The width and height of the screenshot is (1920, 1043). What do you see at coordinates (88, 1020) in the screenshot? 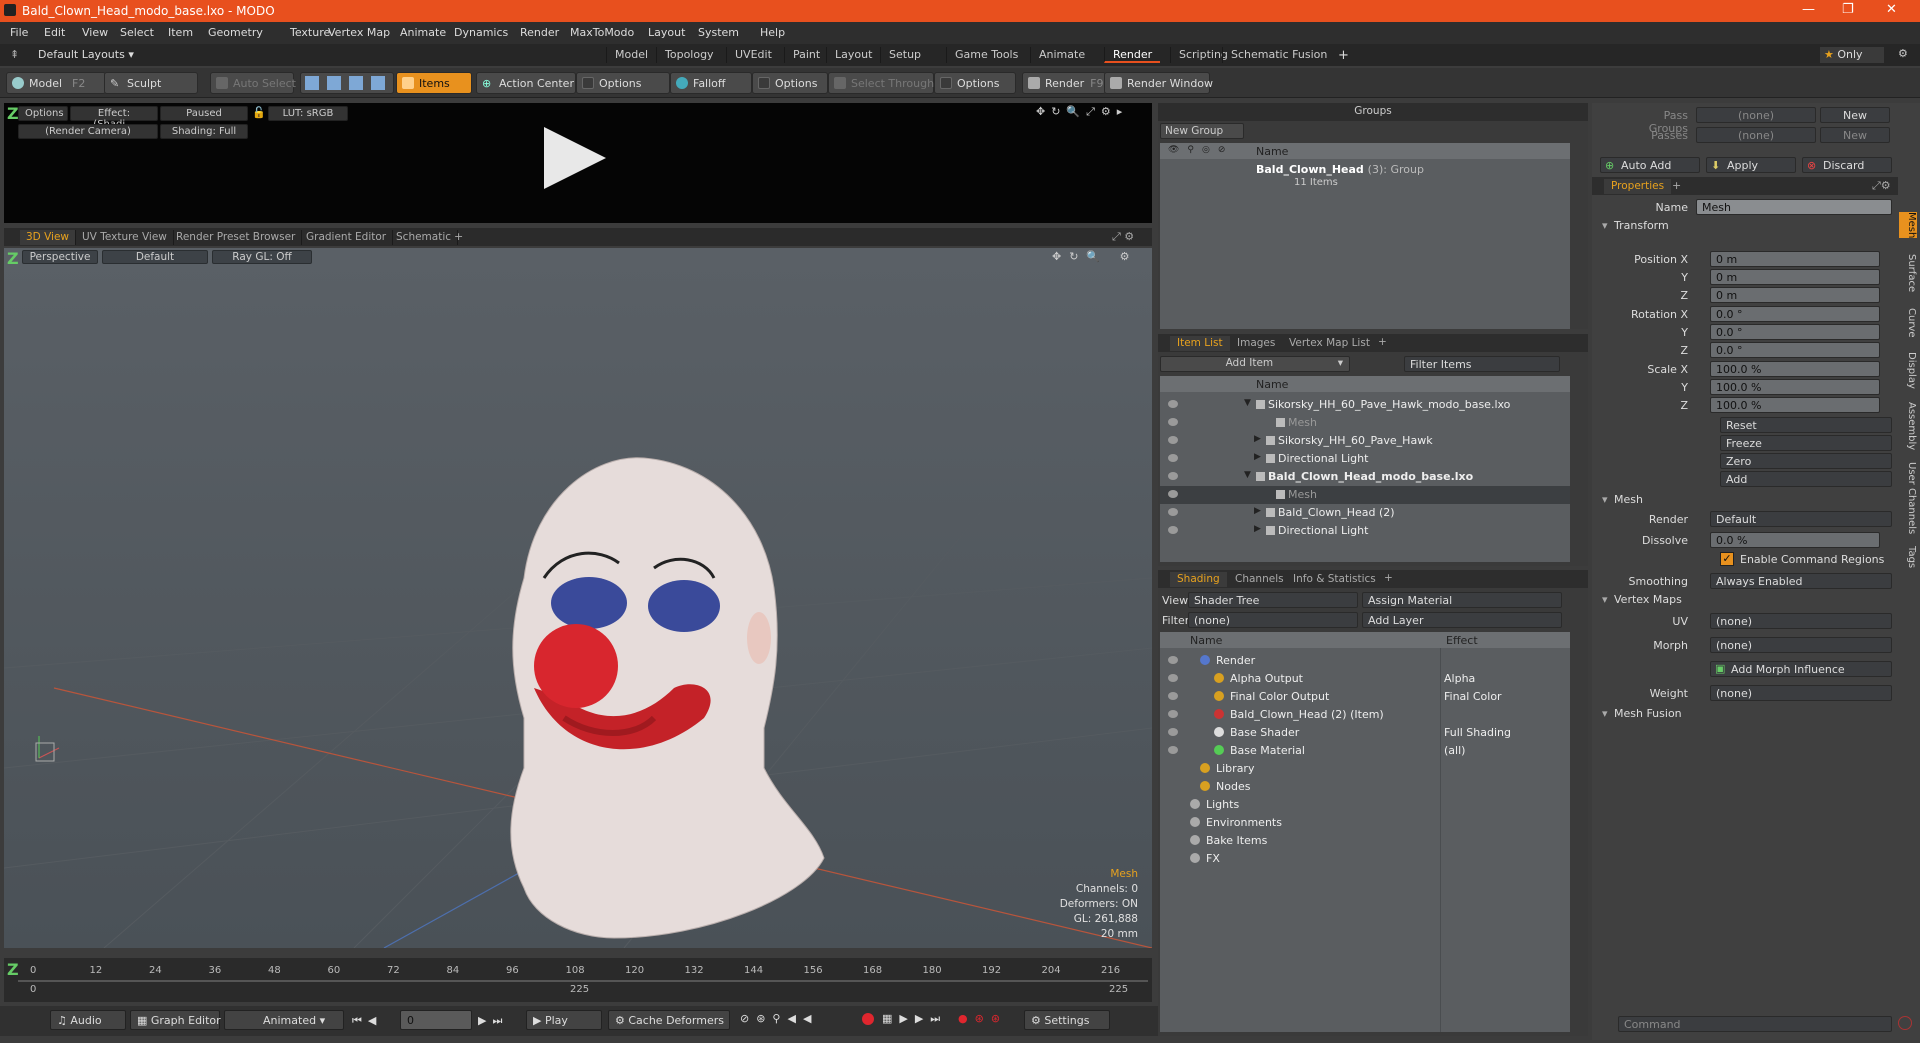
I see `audio-button: ♫ Audio` at bounding box center [88, 1020].